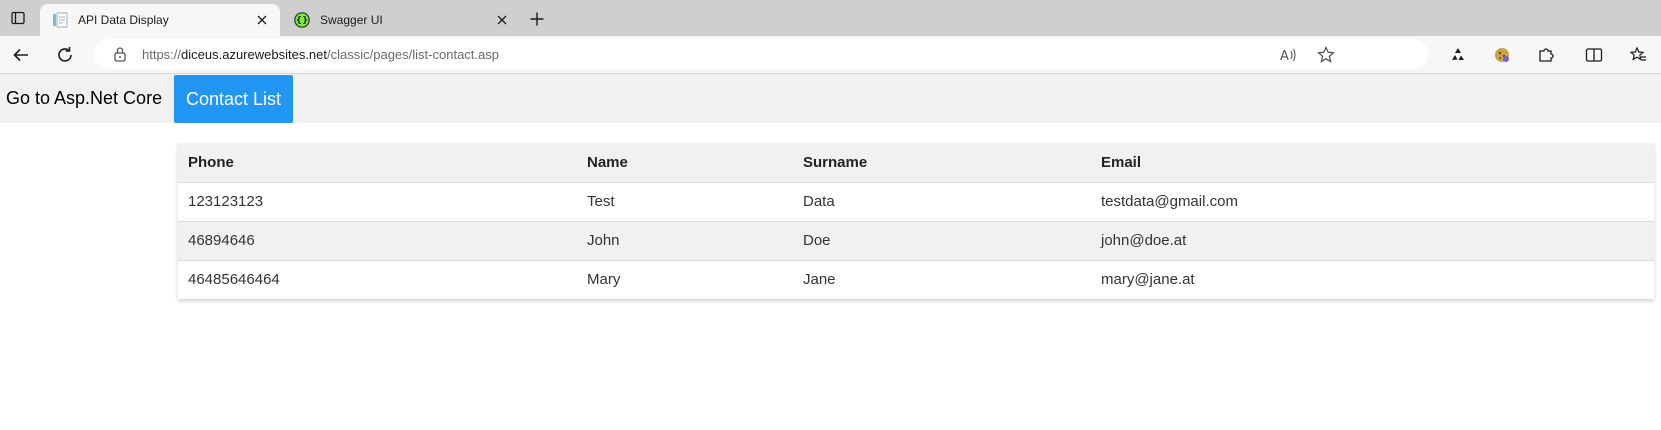 Image resolution: width=1661 pixels, height=430 pixels. I want to click on tab-title: Swagger UI, so click(351, 20).